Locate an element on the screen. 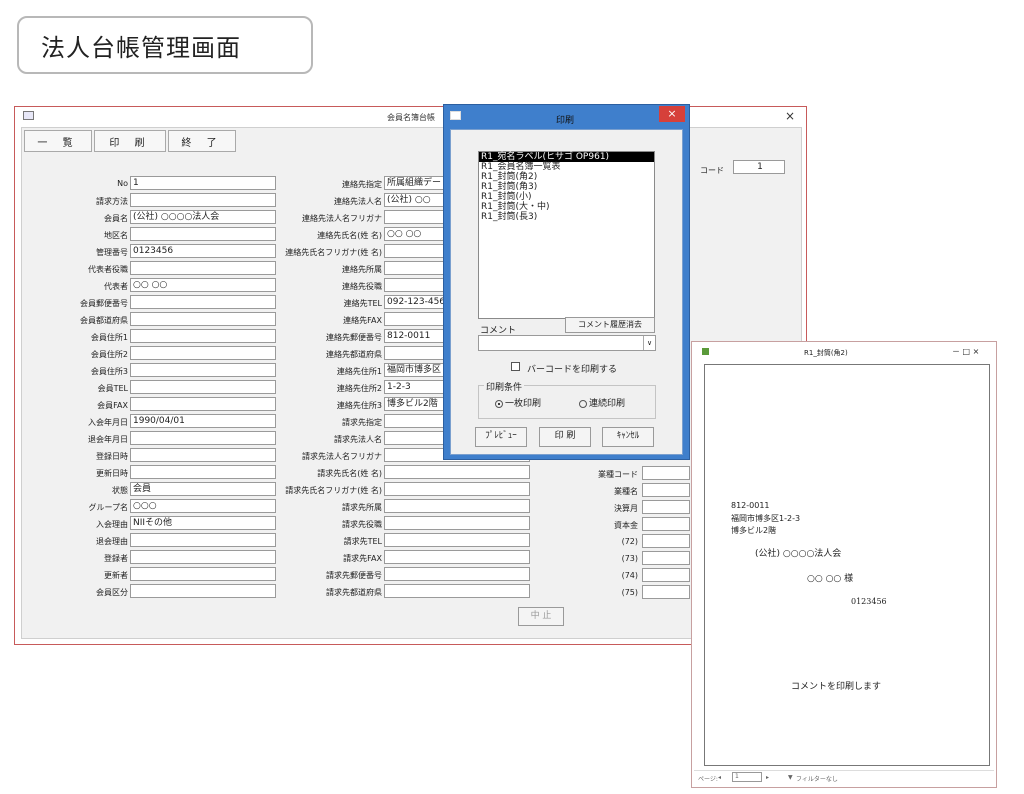  exit-button: 終 了 is located at coordinates (202, 141).